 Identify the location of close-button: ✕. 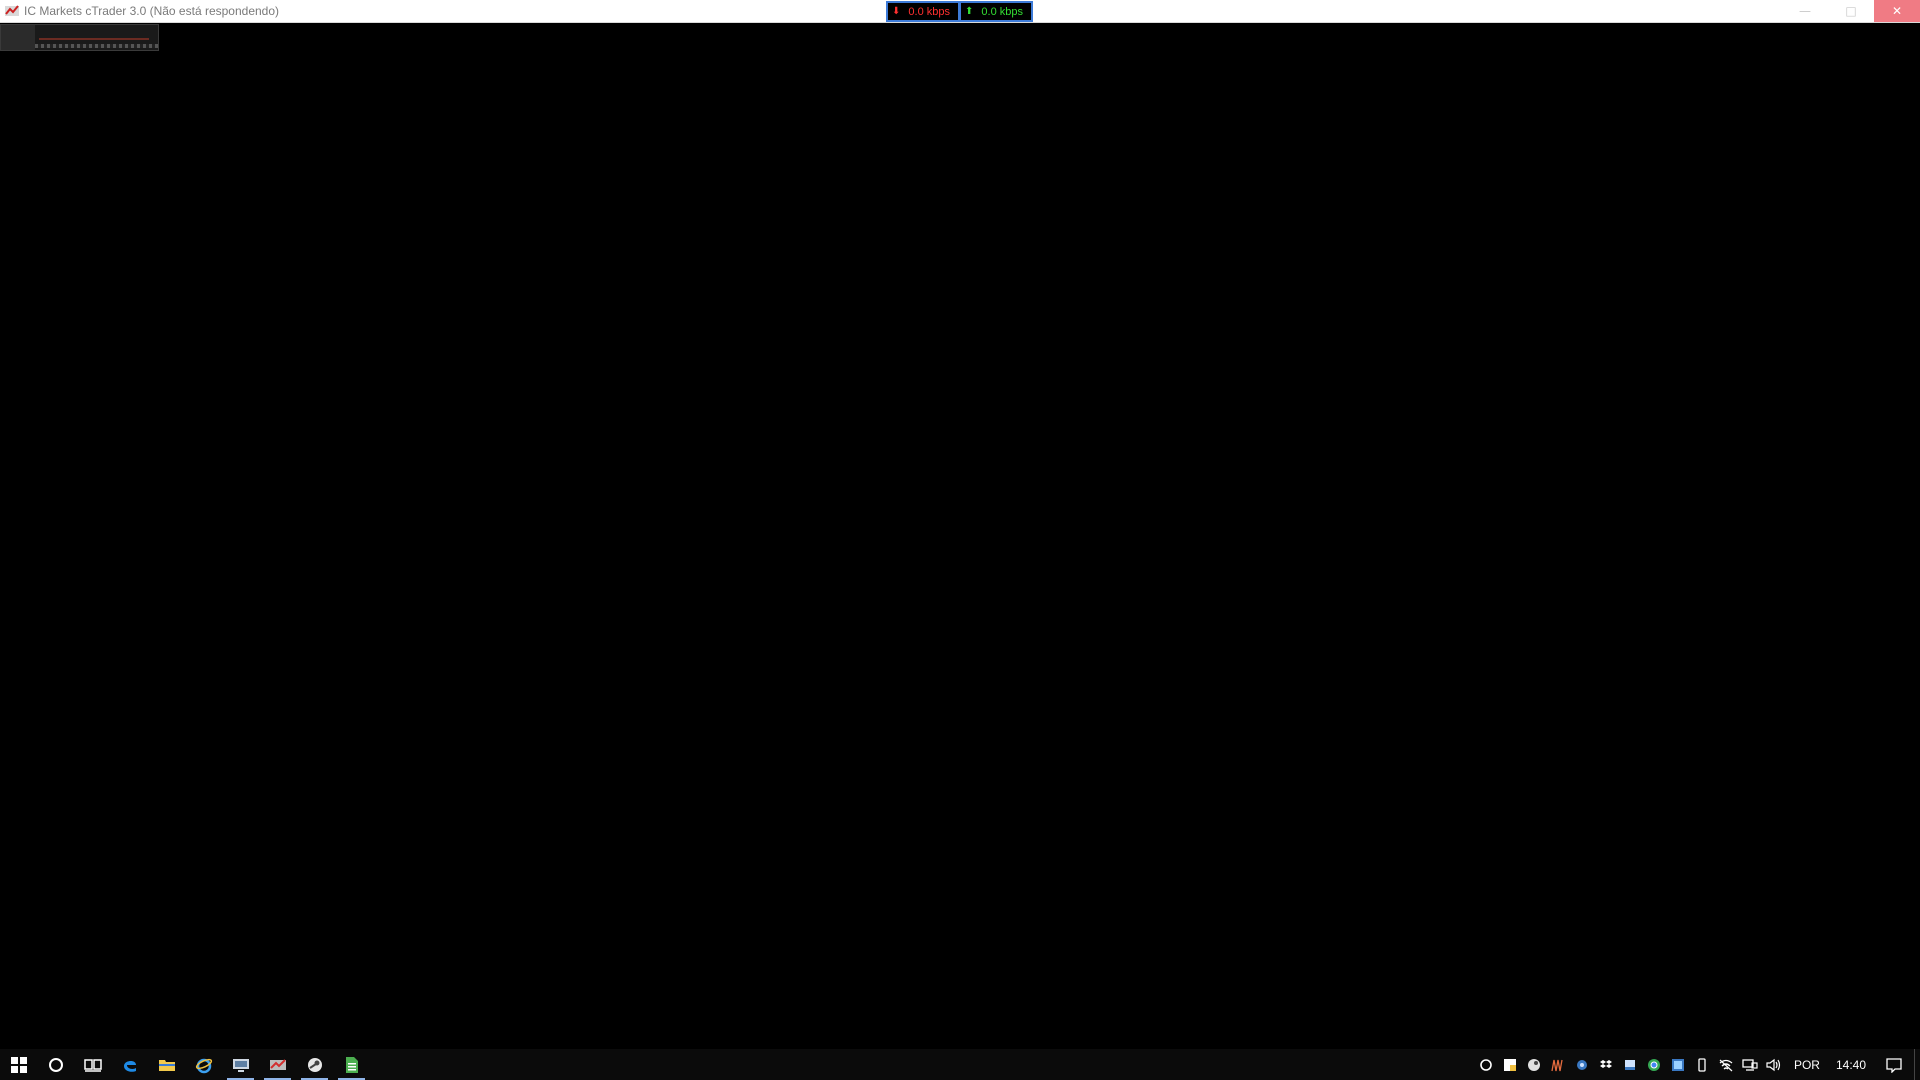
(1897, 11).